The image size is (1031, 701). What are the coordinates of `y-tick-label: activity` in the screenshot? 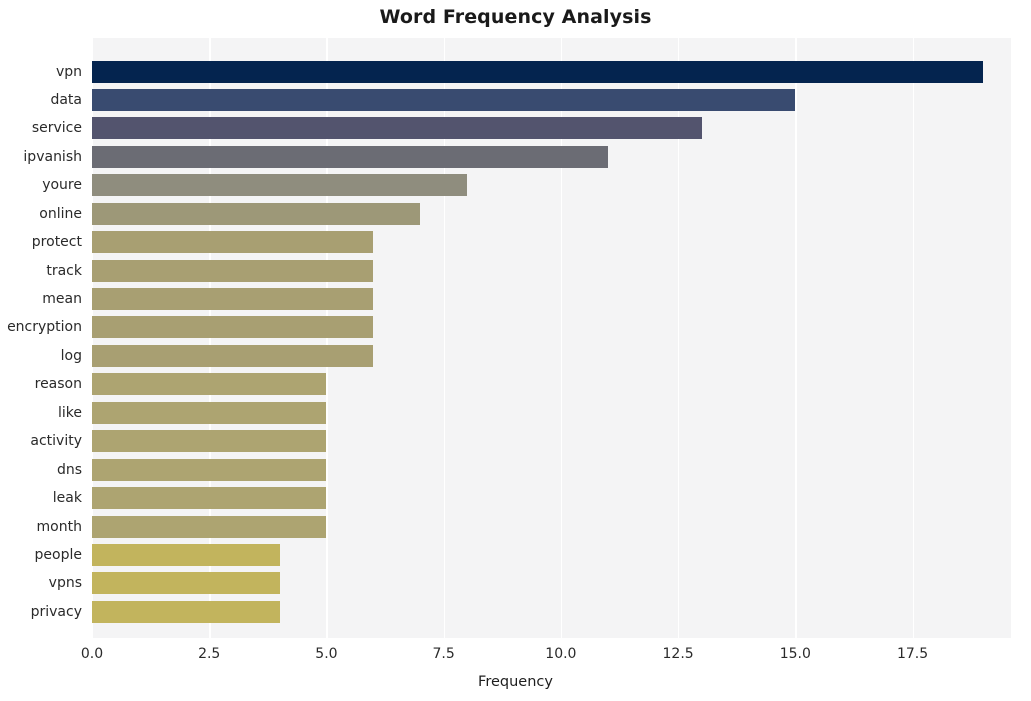 It's located at (56, 441).